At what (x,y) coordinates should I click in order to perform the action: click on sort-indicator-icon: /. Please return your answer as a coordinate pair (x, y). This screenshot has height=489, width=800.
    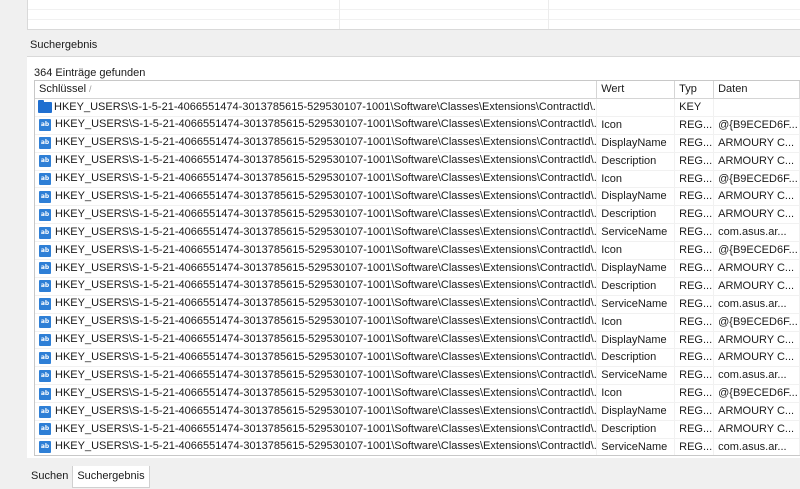
    Looking at the image, I should click on (90, 89).